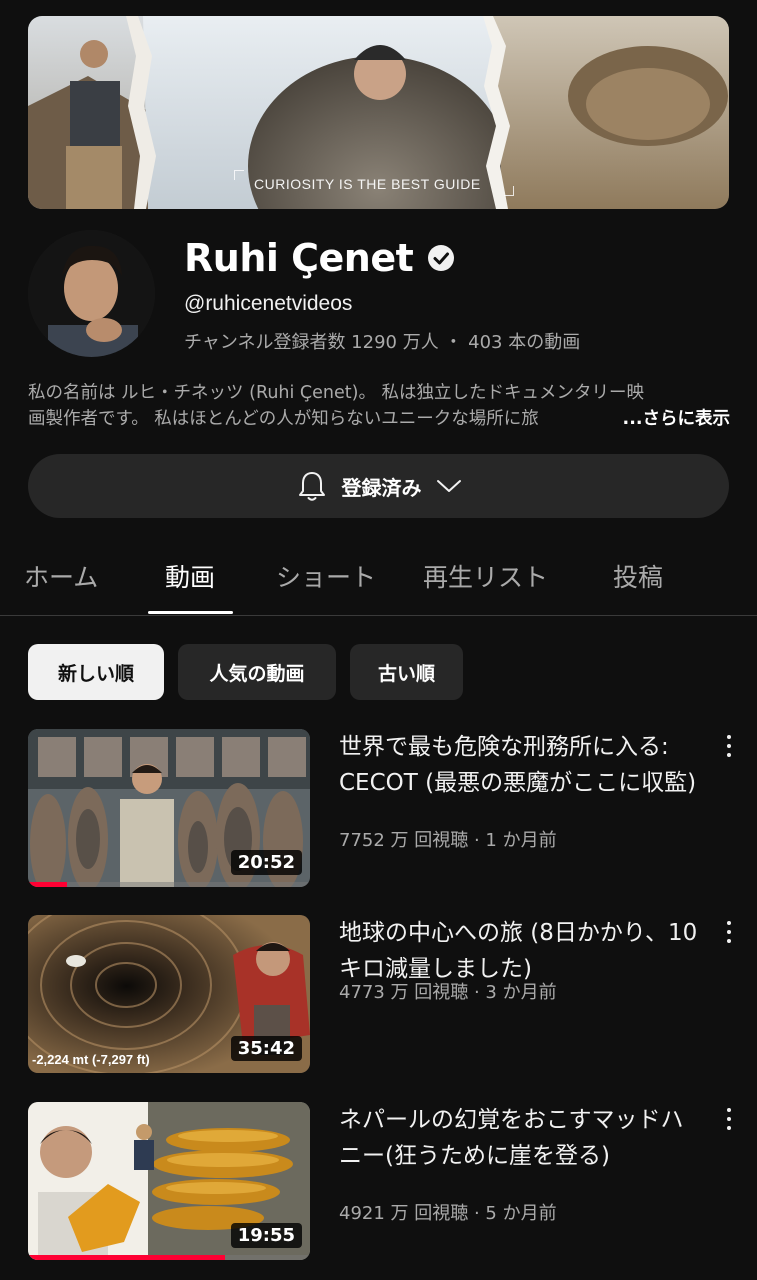  What do you see at coordinates (448, 840) in the screenshot?
I see `video-meta: 7752 万 回視聴 · 1 か月前` at bounding box center [448, 840].